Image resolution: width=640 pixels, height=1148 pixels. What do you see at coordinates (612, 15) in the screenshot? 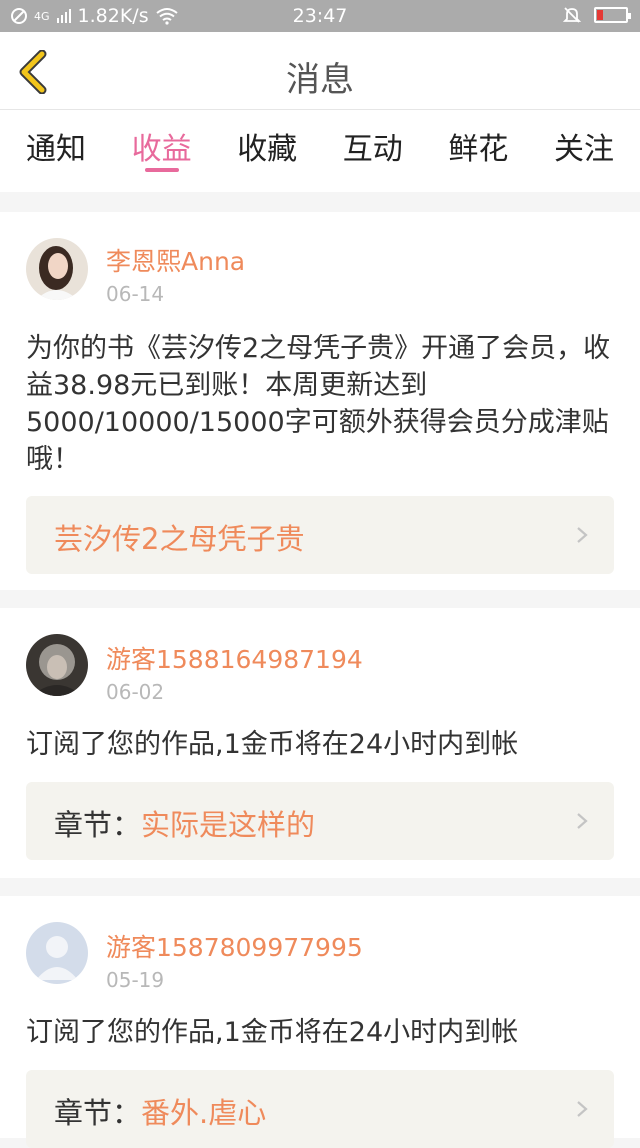
I see `battery-icon` at bounding box center [612, 15].